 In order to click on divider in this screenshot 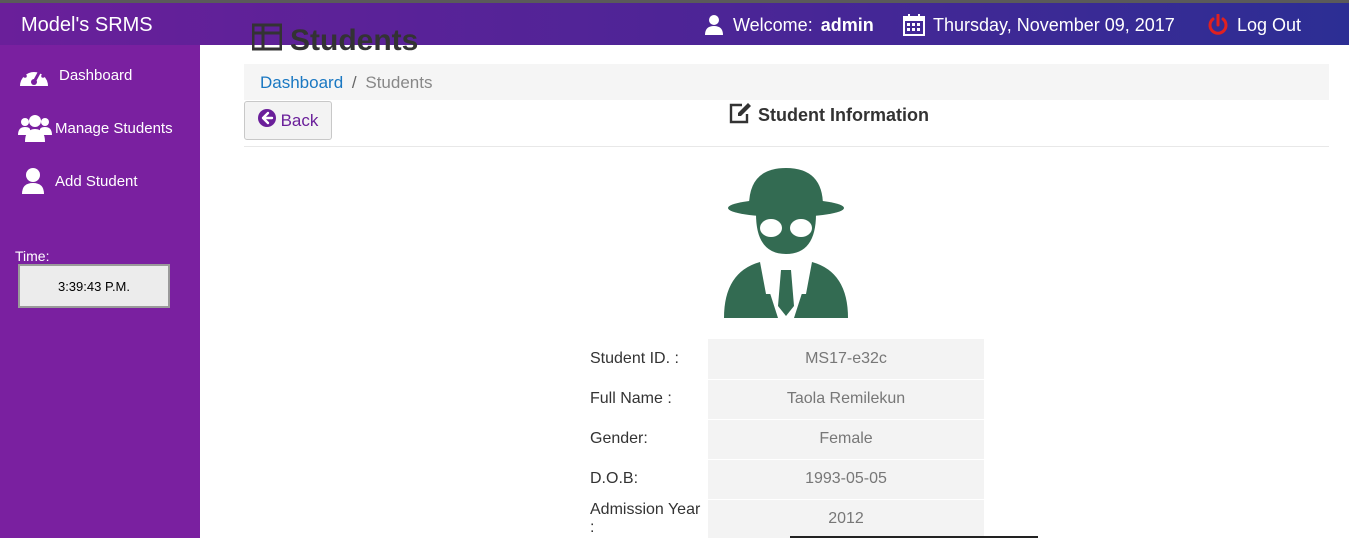, I will do `click(786, 146)`.